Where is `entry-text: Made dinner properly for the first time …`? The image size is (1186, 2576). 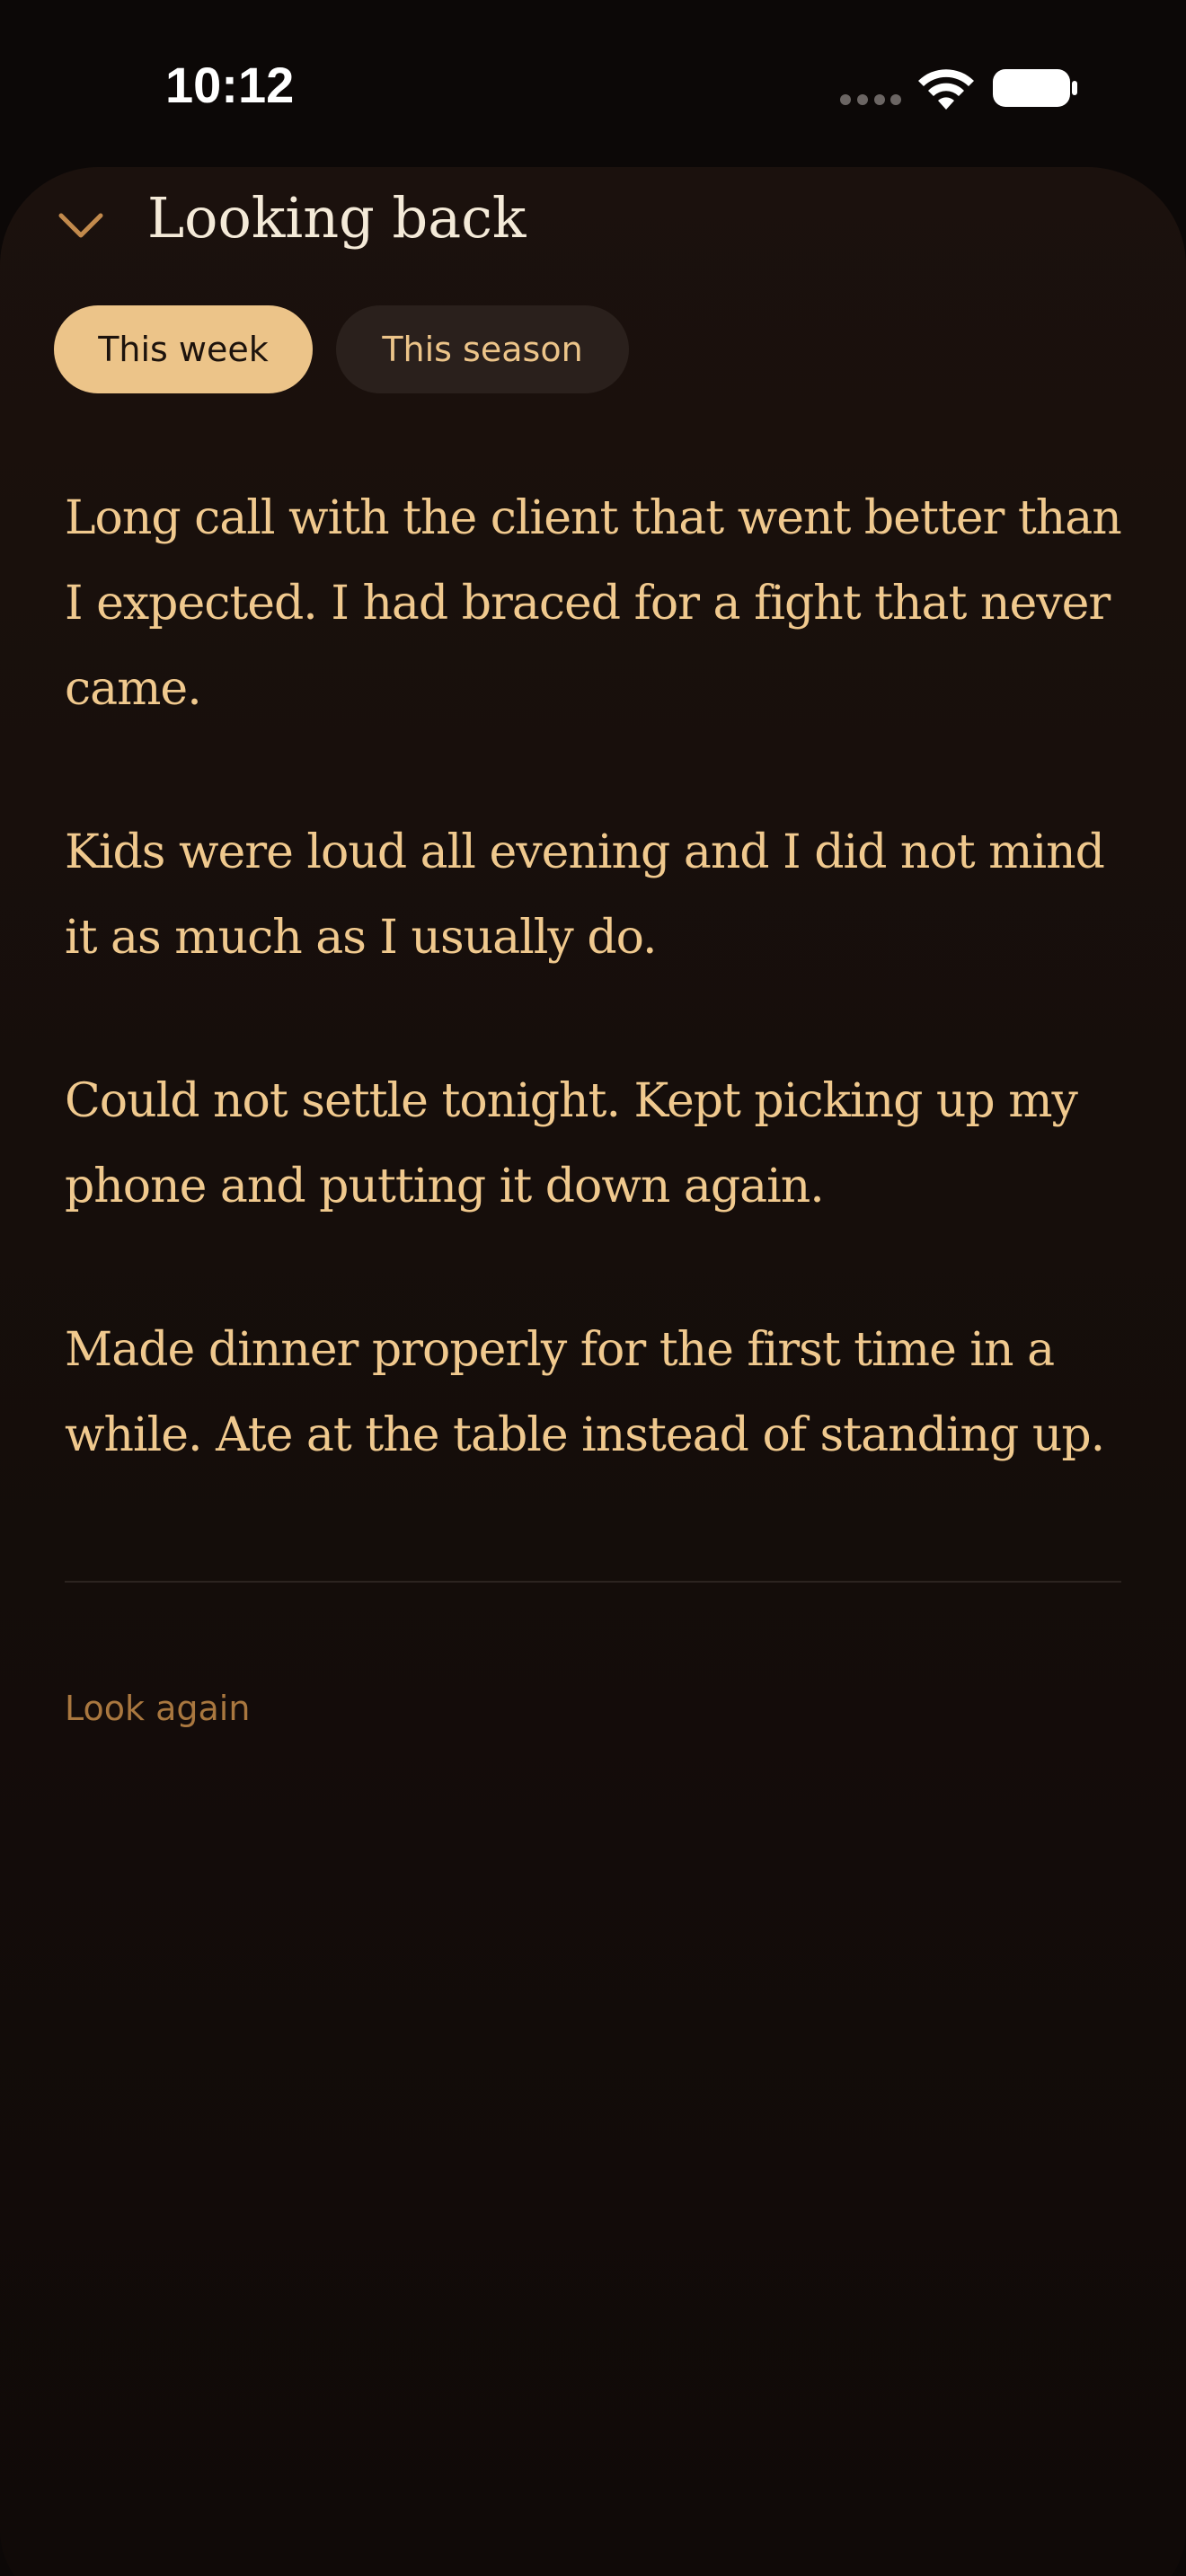
entry-text: Made dinner properly for the first time … is located at coordinates (585, 1392).